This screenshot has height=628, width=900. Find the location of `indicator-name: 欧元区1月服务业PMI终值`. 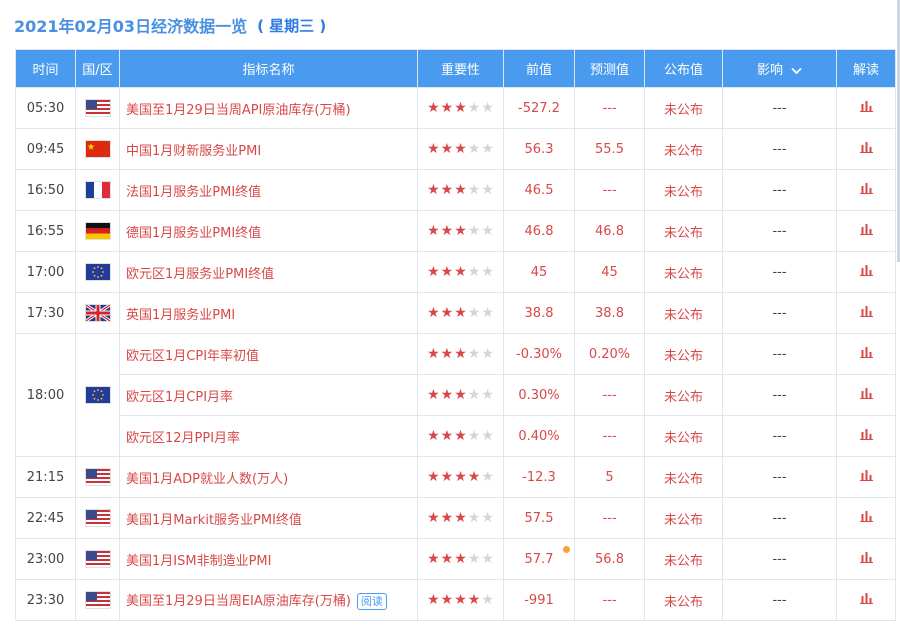

indicator-name: 欧元区1月服务业PMI终值 is located at coordinates (268, 272).